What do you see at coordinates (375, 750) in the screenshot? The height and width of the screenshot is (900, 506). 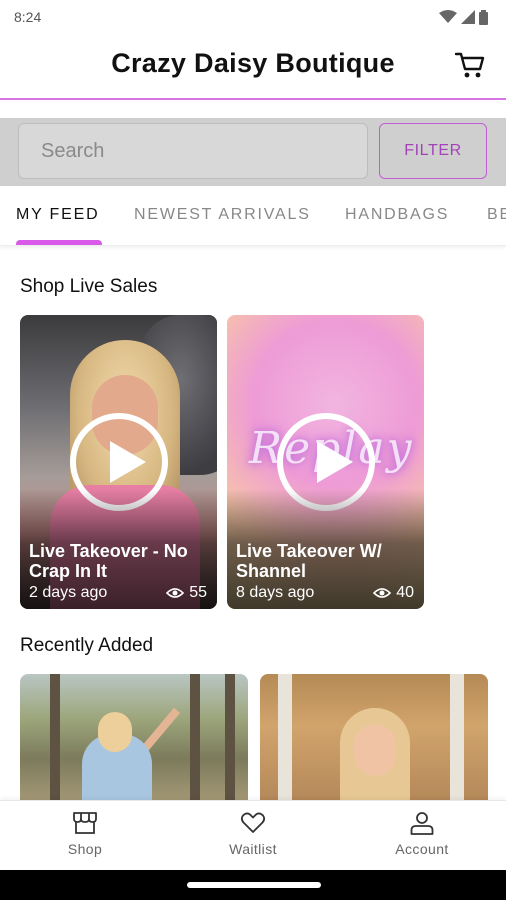 I see `photo-model-face` at bounding box center [375, 750].